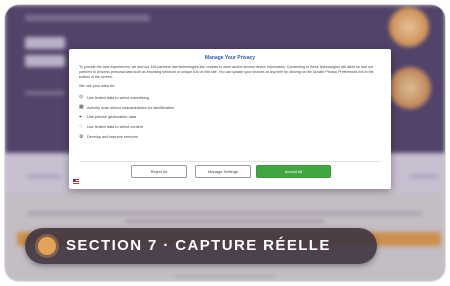 The image size is (450, 286). Describe the element at coordinates (230, 98) in the screenshot. I see `purpose-item: ⊙ Use limited data to select advertising` at that location.